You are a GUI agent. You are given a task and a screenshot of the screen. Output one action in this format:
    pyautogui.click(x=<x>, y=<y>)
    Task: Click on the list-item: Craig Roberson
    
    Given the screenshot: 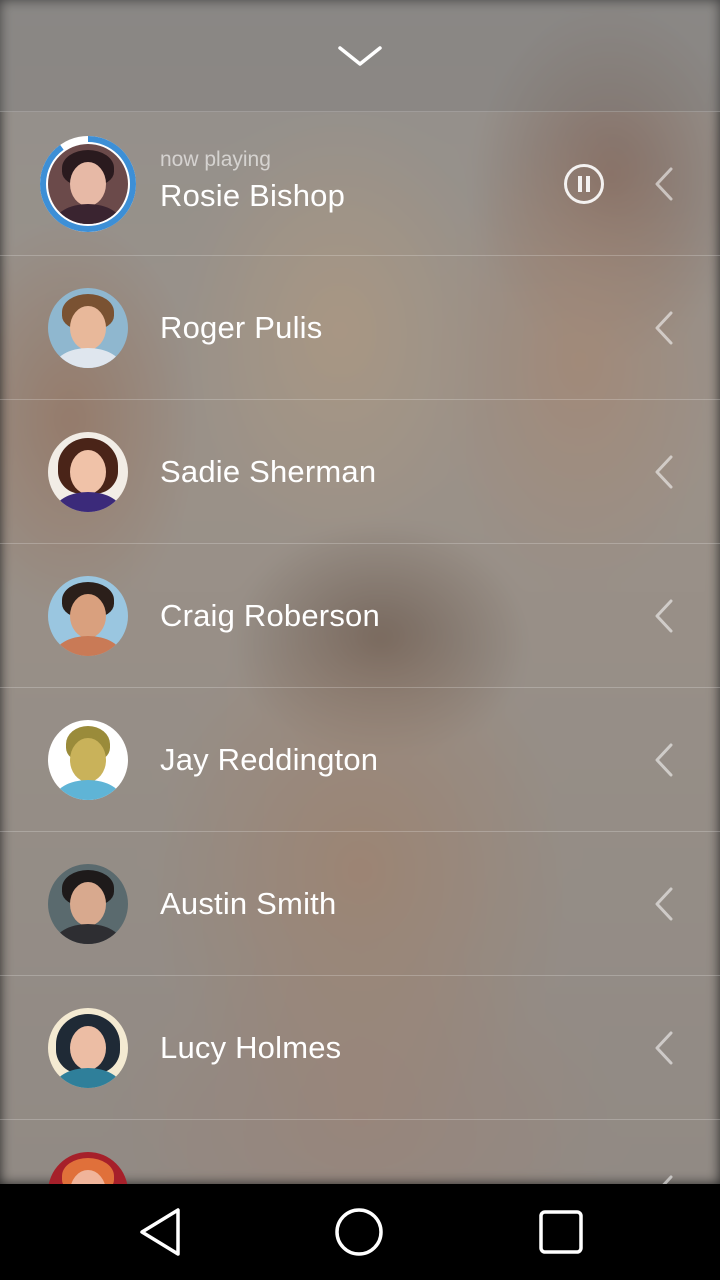 What is the action you would take?
    pyautogui.click(x=360, y=616)
    